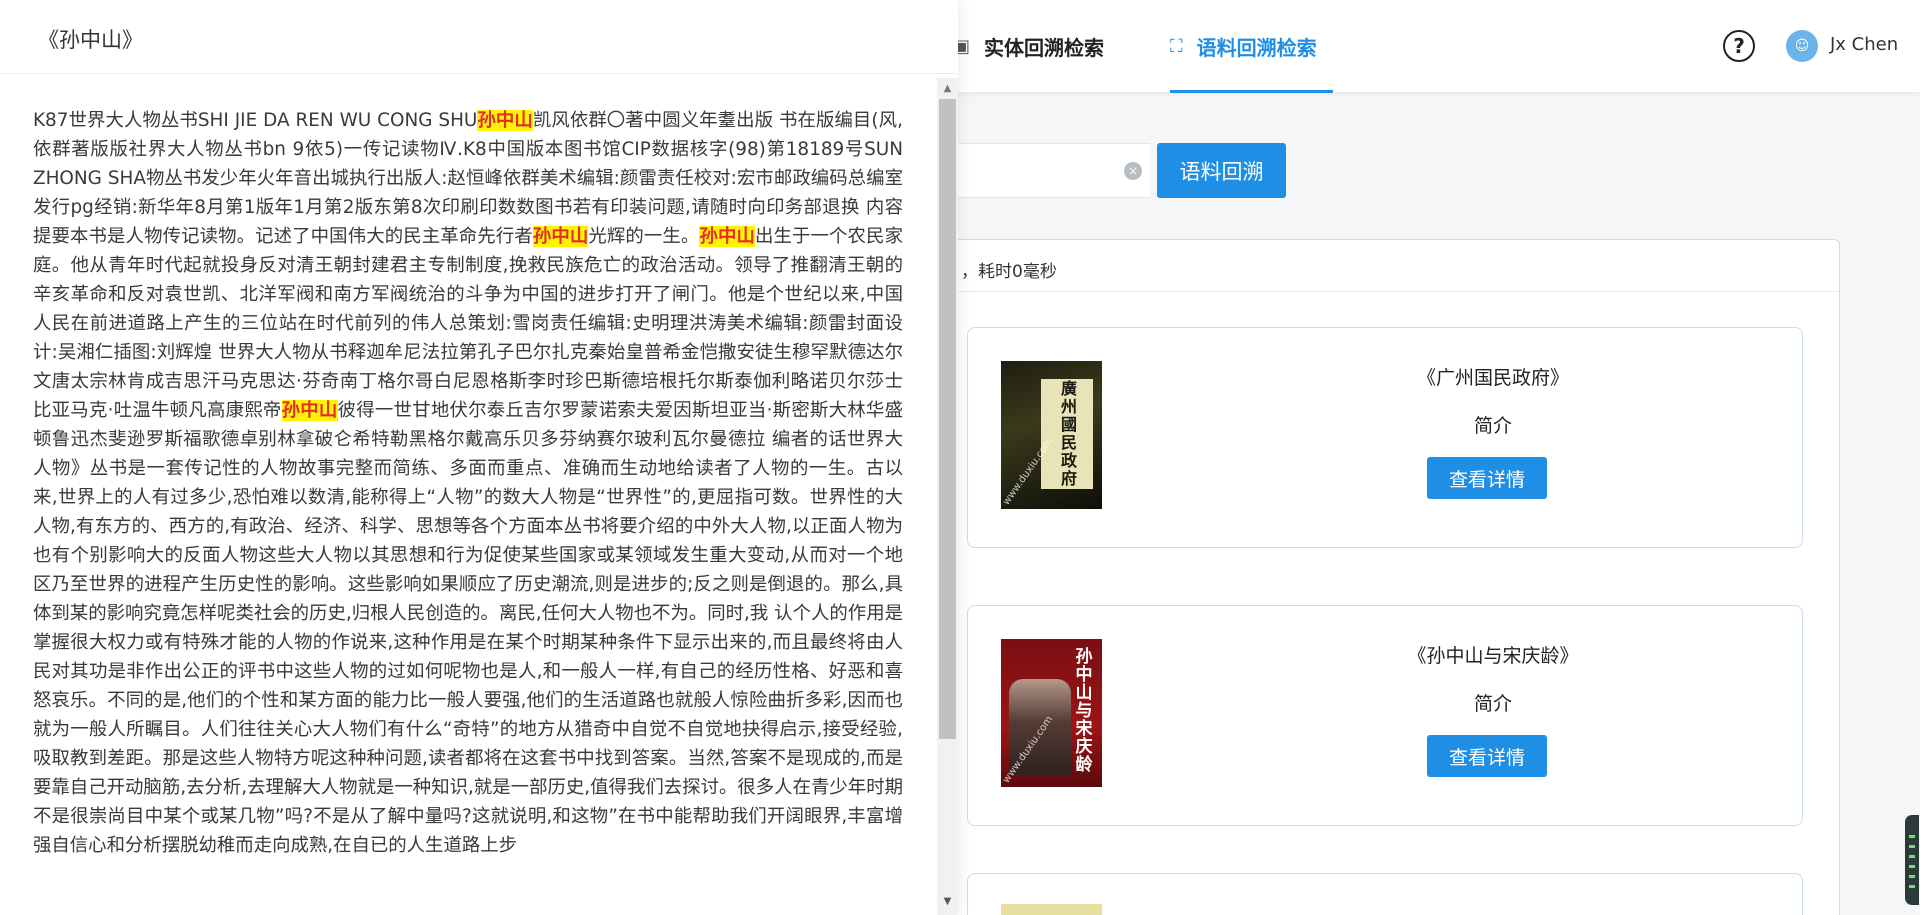  Describe the element at coordinates (1044, 47) in the screenshot. I see `tab-entity-label: 实体回溯检索` at that location.